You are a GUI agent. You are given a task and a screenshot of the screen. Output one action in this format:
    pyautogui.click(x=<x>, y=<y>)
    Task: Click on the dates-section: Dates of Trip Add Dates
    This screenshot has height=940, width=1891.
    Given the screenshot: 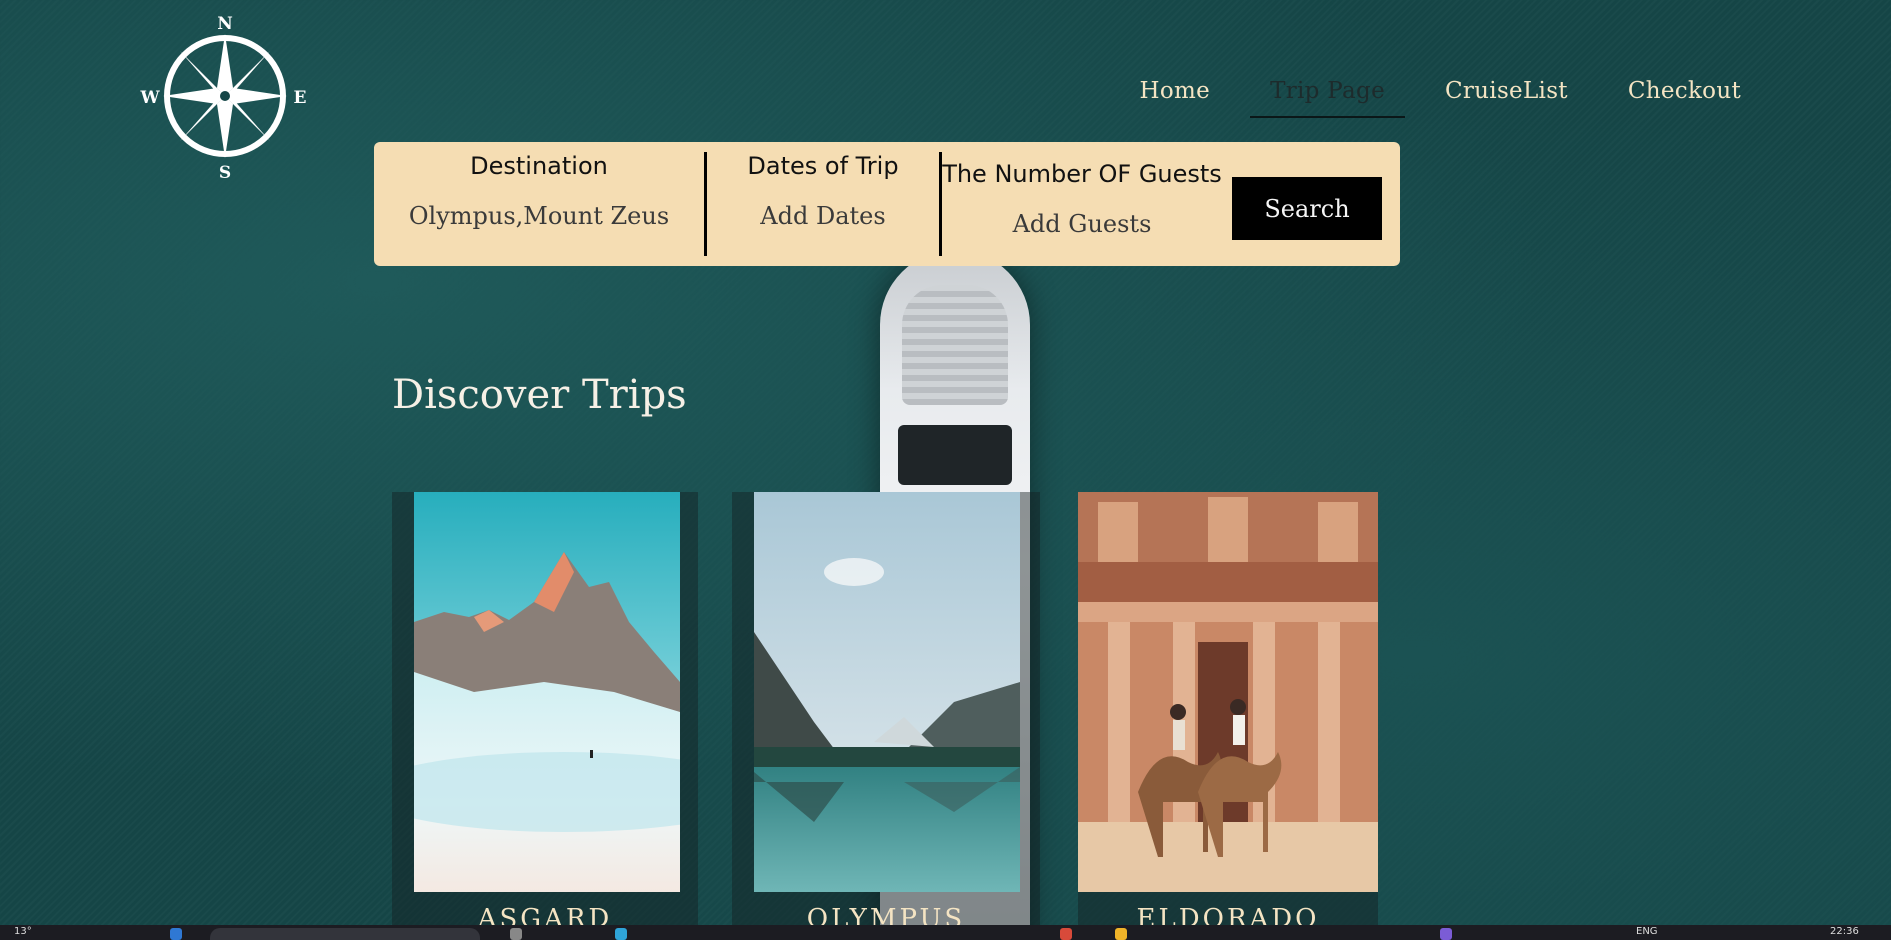 What is the action you would take?
    pyautogui.click(x=823, y=204)
    